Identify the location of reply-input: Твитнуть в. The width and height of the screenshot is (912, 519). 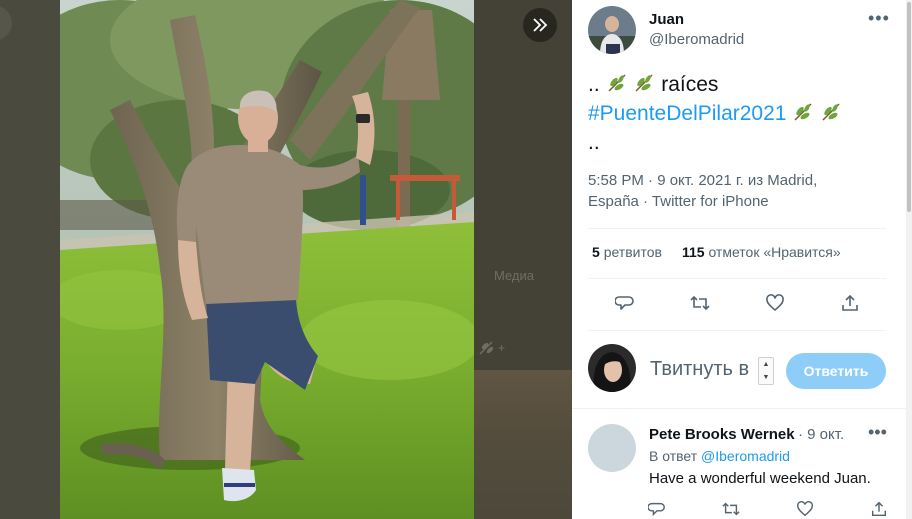
(699, 369).